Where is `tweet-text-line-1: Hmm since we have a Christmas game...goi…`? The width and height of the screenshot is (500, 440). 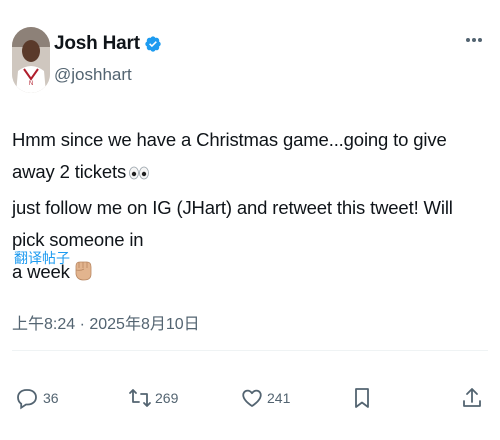
tweet-text-line-1: Hmm since we have a Christmas game...goi… is located at coordinates (250, 158).